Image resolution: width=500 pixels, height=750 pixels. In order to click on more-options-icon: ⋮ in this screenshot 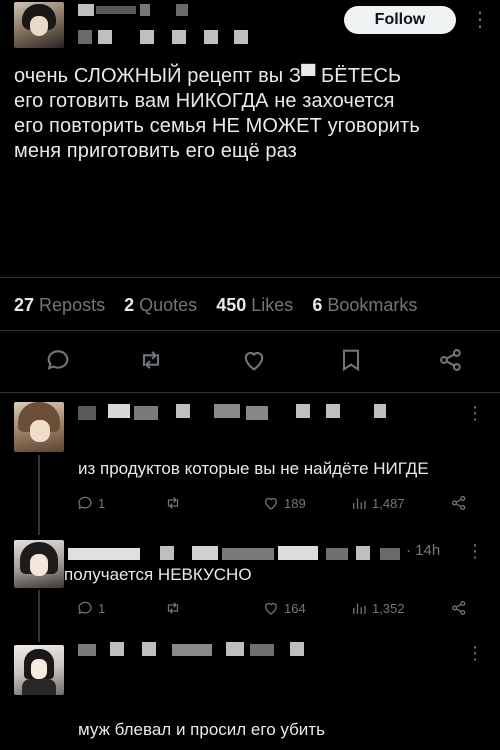, I will do `click(480, 21)`.